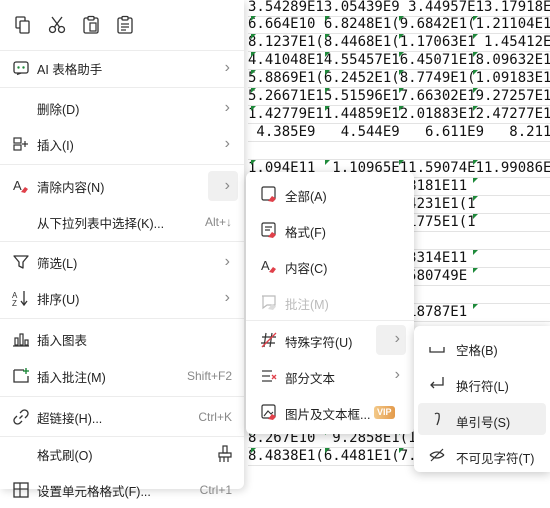  I want to click on menu-item-clear-content: A 清除内容(N) ›, so click(122, 186).